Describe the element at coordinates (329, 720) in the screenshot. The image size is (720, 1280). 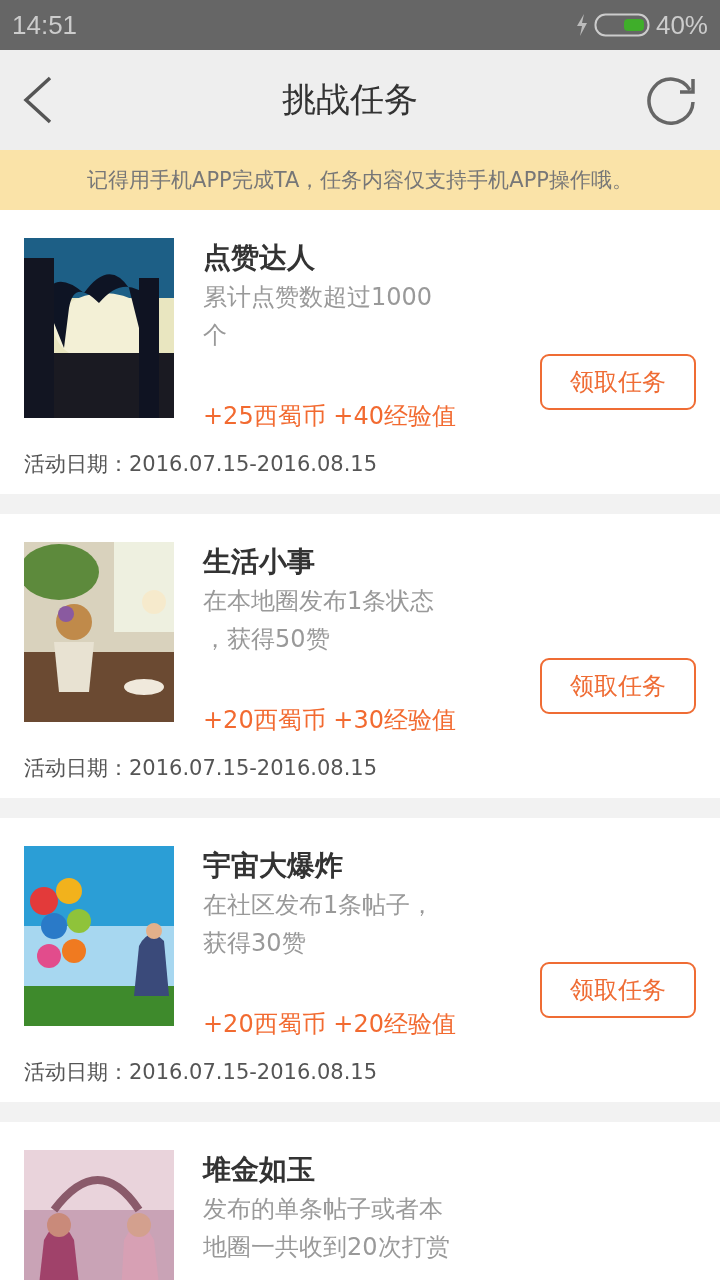
I see `task-reward: +20西蜀币 +30经验值` at that location.